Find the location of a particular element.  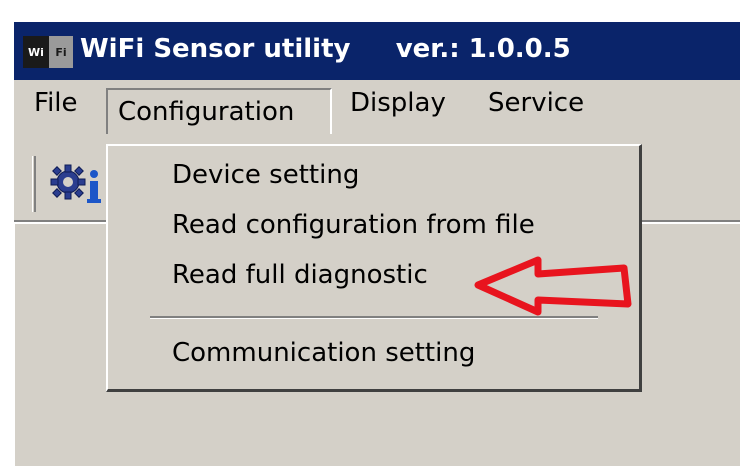

device-info-button is located at coordinates (76, 185).